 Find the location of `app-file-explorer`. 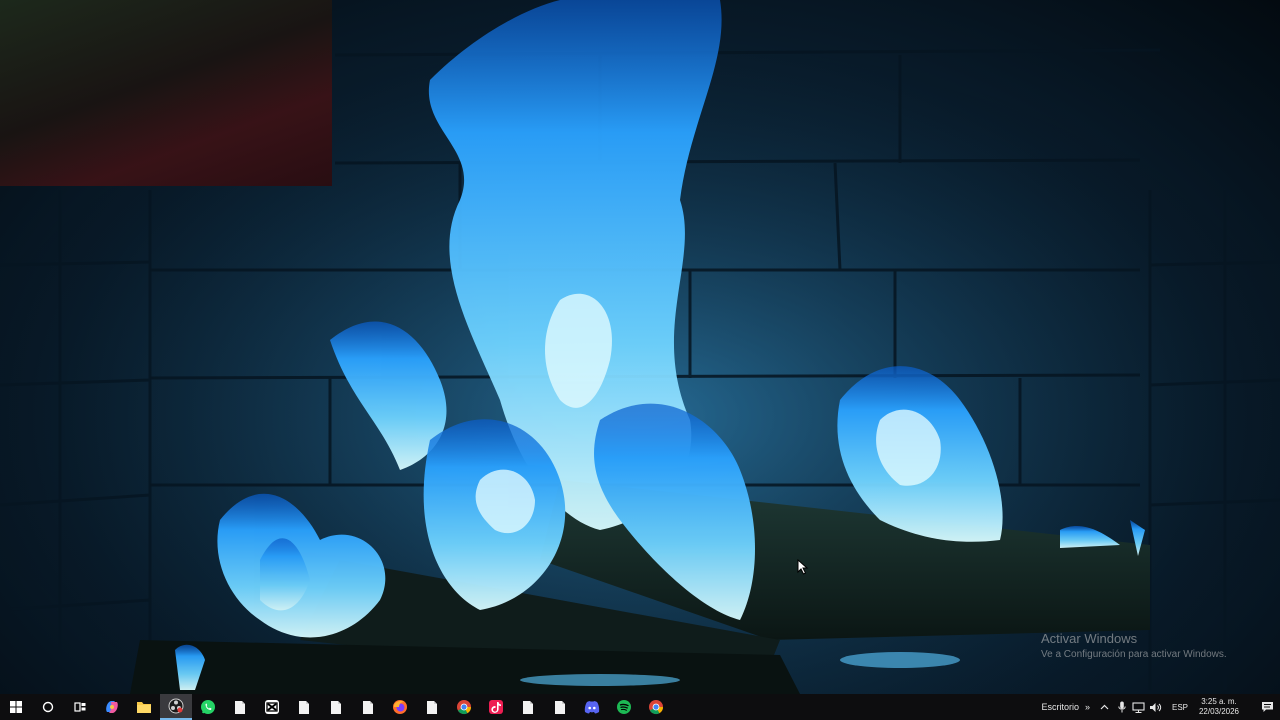

app-file-explorer is located at coordinates (144, 707).